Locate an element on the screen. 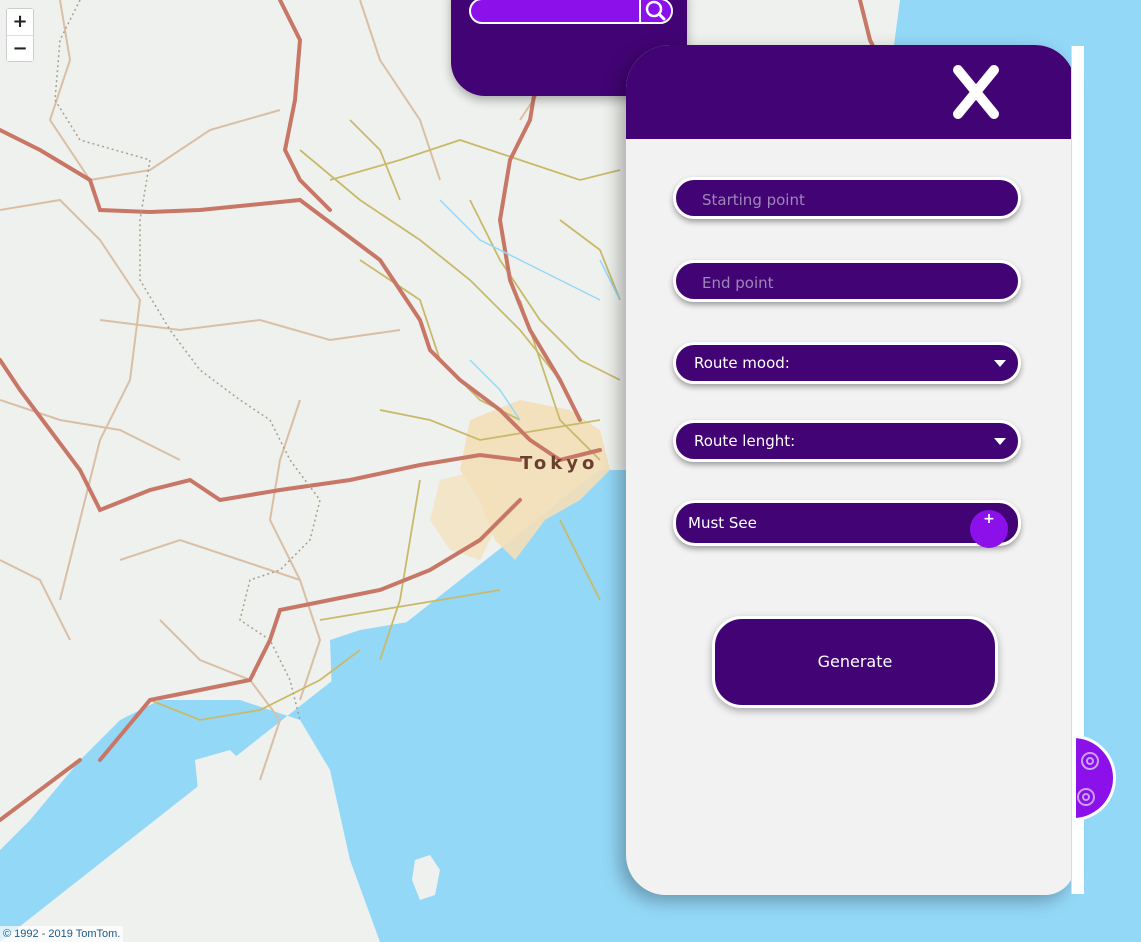 The height and width of the screenshot is (942, 1141). end-point-input is located at coordinates (852, 283).